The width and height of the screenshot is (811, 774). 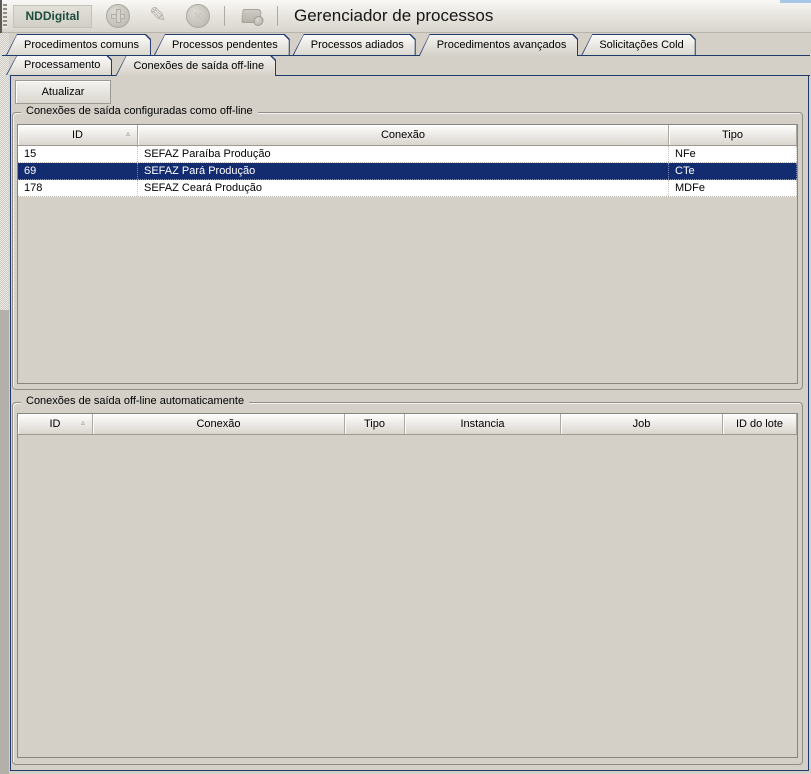 I want to click on nddigital-menu-button: NDDigital, so click(x=52, y=16).